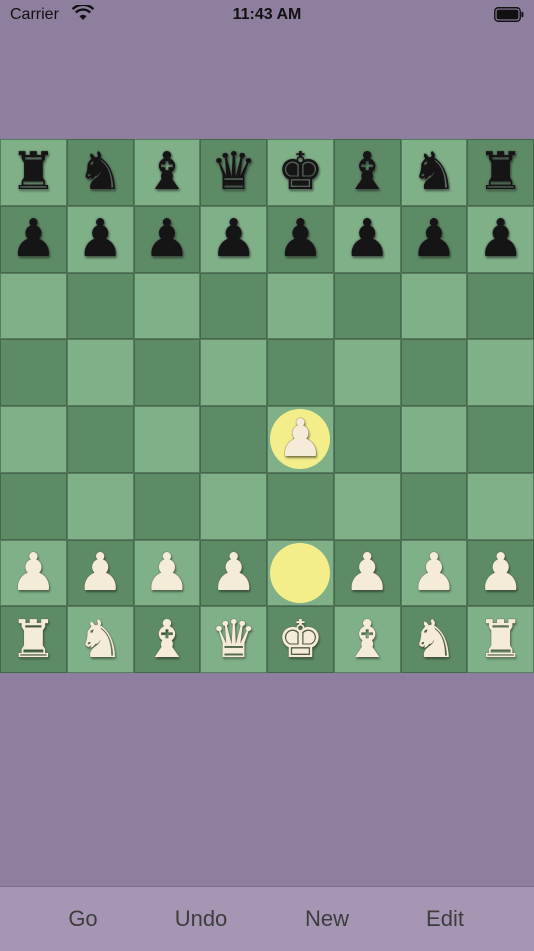  Describe the element at coordinates (167, 506) in the screenshot. I see `square-c3` at that location.